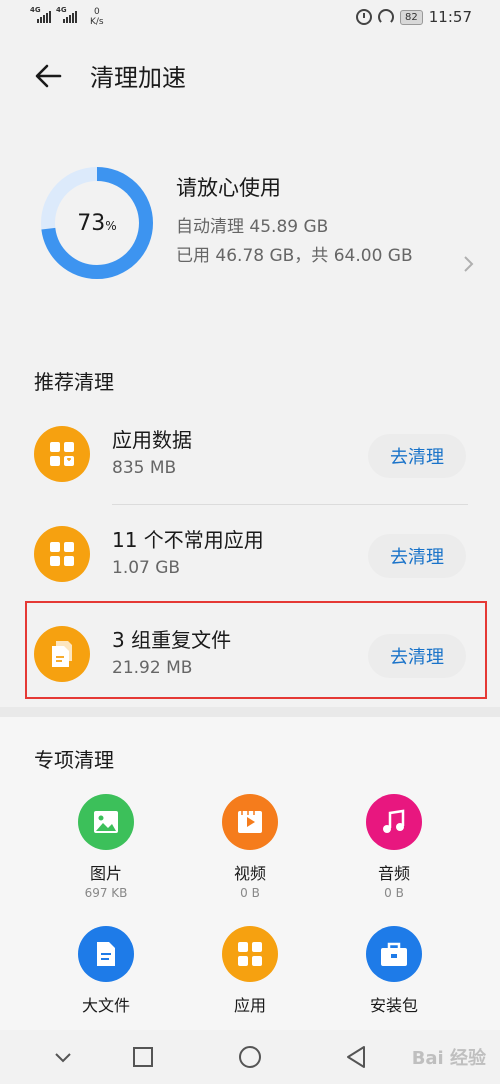 The image size is (500, 1084). I want to click on battery-level: 82, so click(411, 17).